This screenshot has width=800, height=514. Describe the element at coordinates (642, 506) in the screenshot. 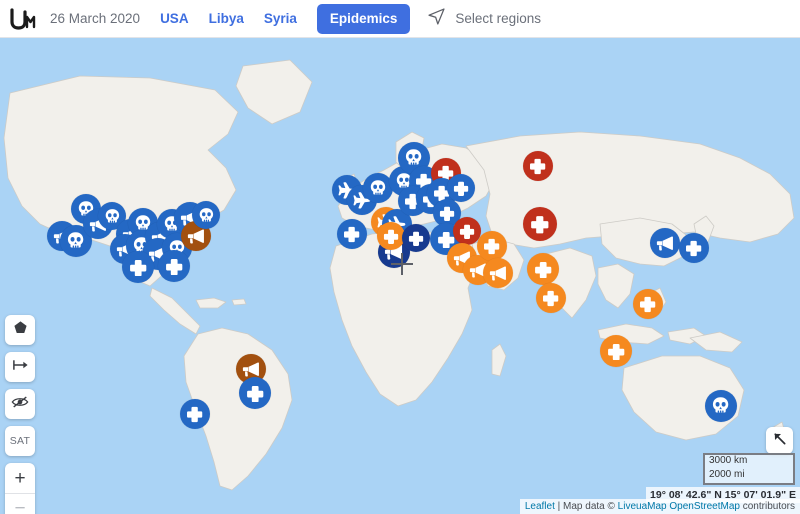

I see `liveuamap-link: LiveuaMap` at that location.